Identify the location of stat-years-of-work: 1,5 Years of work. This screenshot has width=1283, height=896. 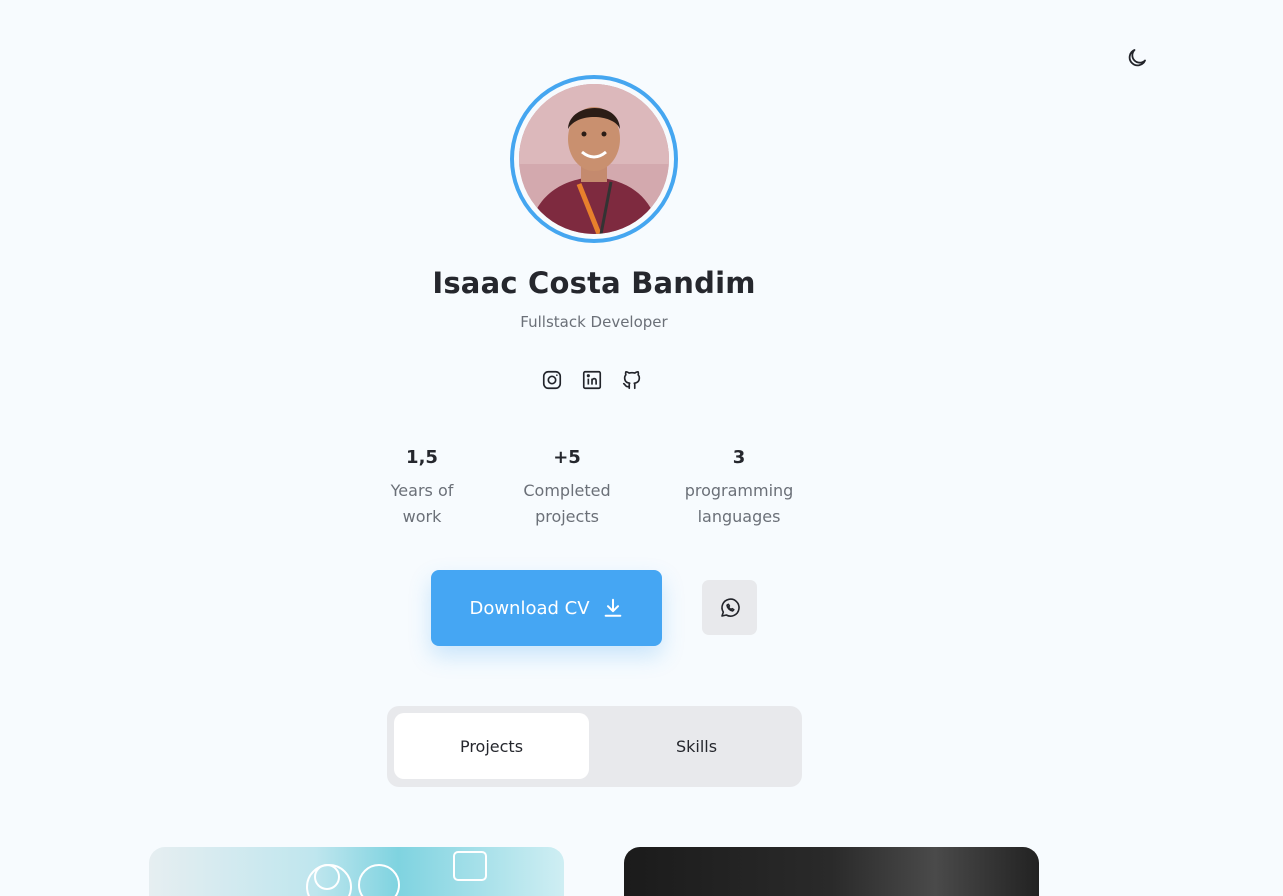
(422, 488).